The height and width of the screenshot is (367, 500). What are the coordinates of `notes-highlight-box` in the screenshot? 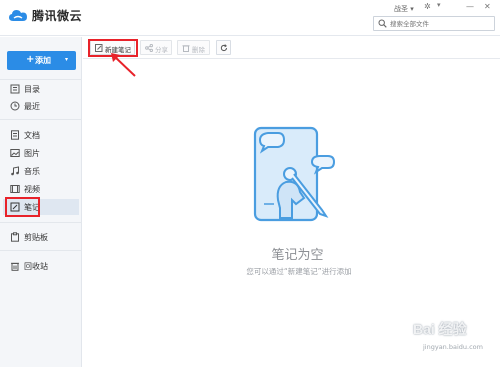 It's located at (22, 207).